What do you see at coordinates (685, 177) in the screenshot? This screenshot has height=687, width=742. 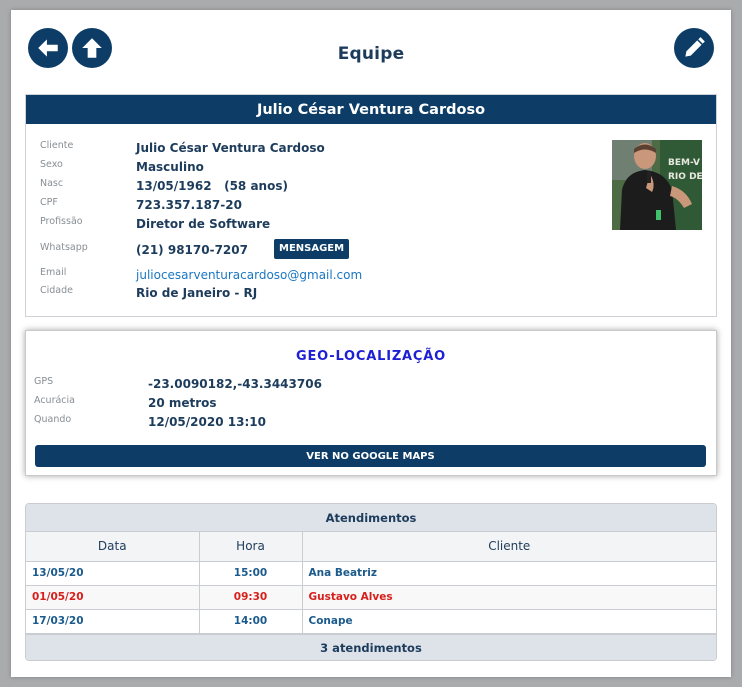 I see `svg-text: RIO DE` at bounding box center [685, 177].